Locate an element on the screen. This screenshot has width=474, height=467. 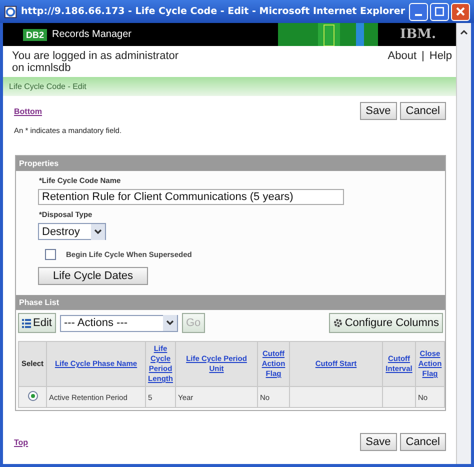
top-link: Top is located at coordinates (21, 442).